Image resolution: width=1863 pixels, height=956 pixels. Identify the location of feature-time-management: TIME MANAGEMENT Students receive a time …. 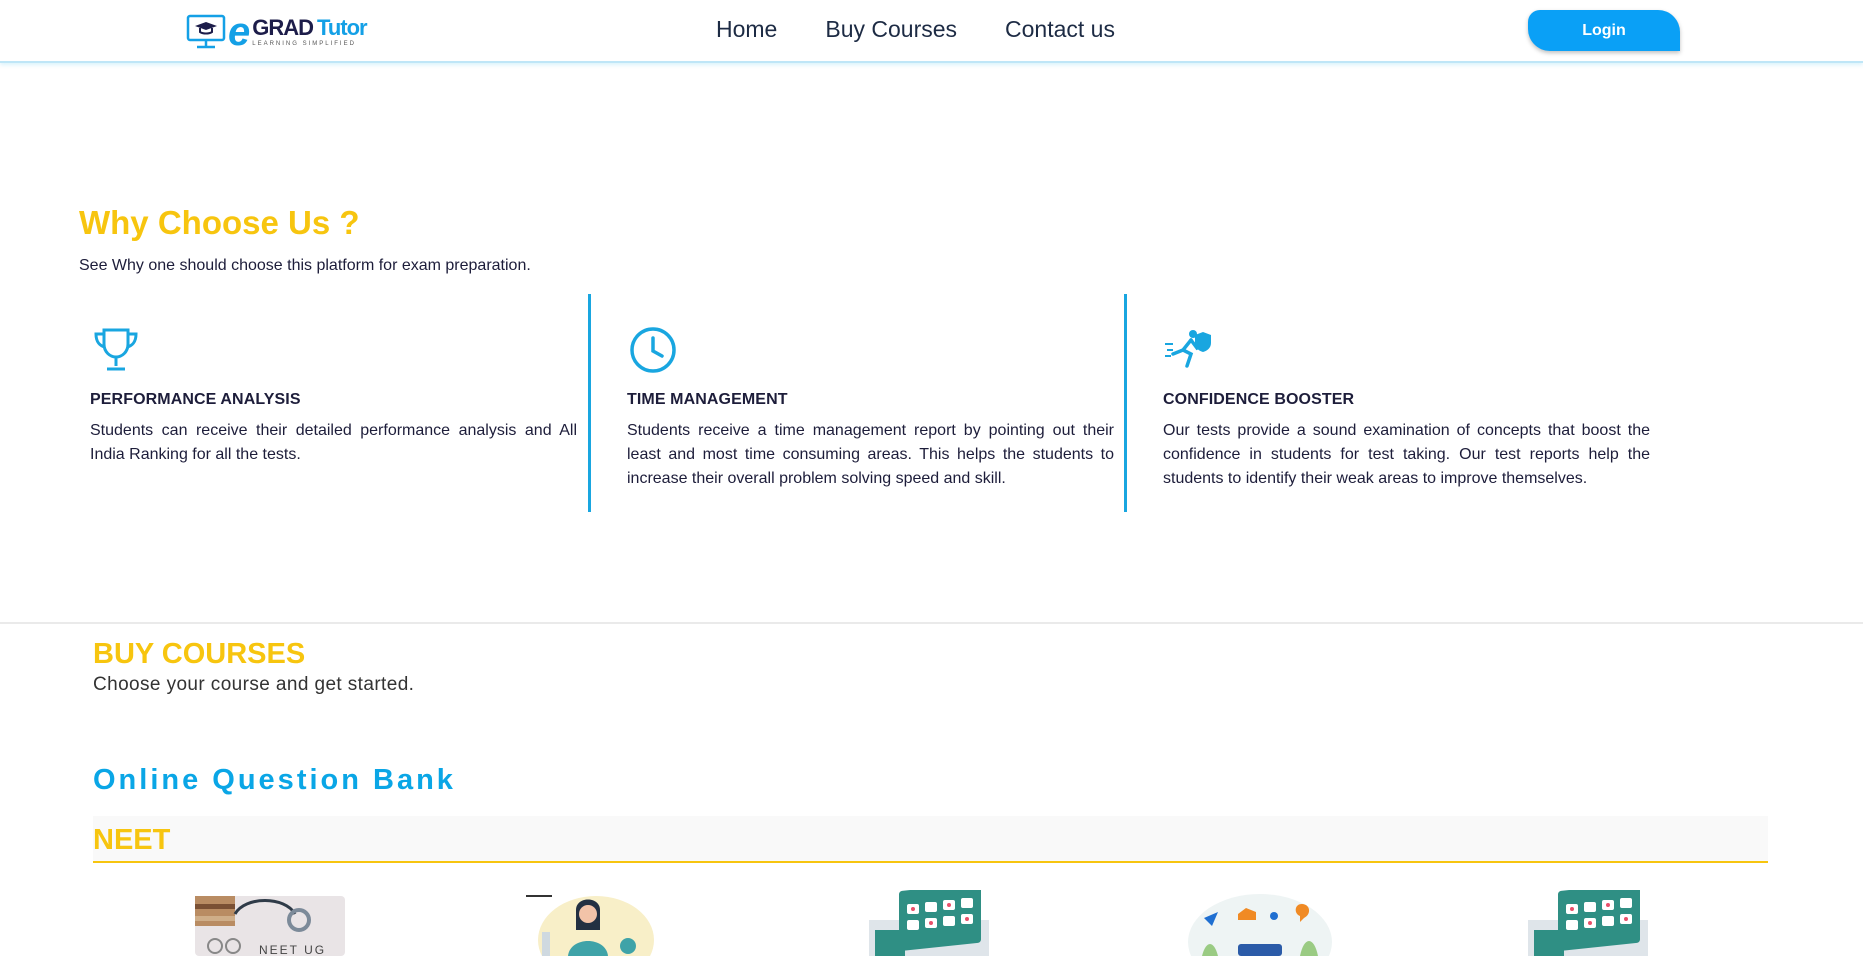
(856, 403).